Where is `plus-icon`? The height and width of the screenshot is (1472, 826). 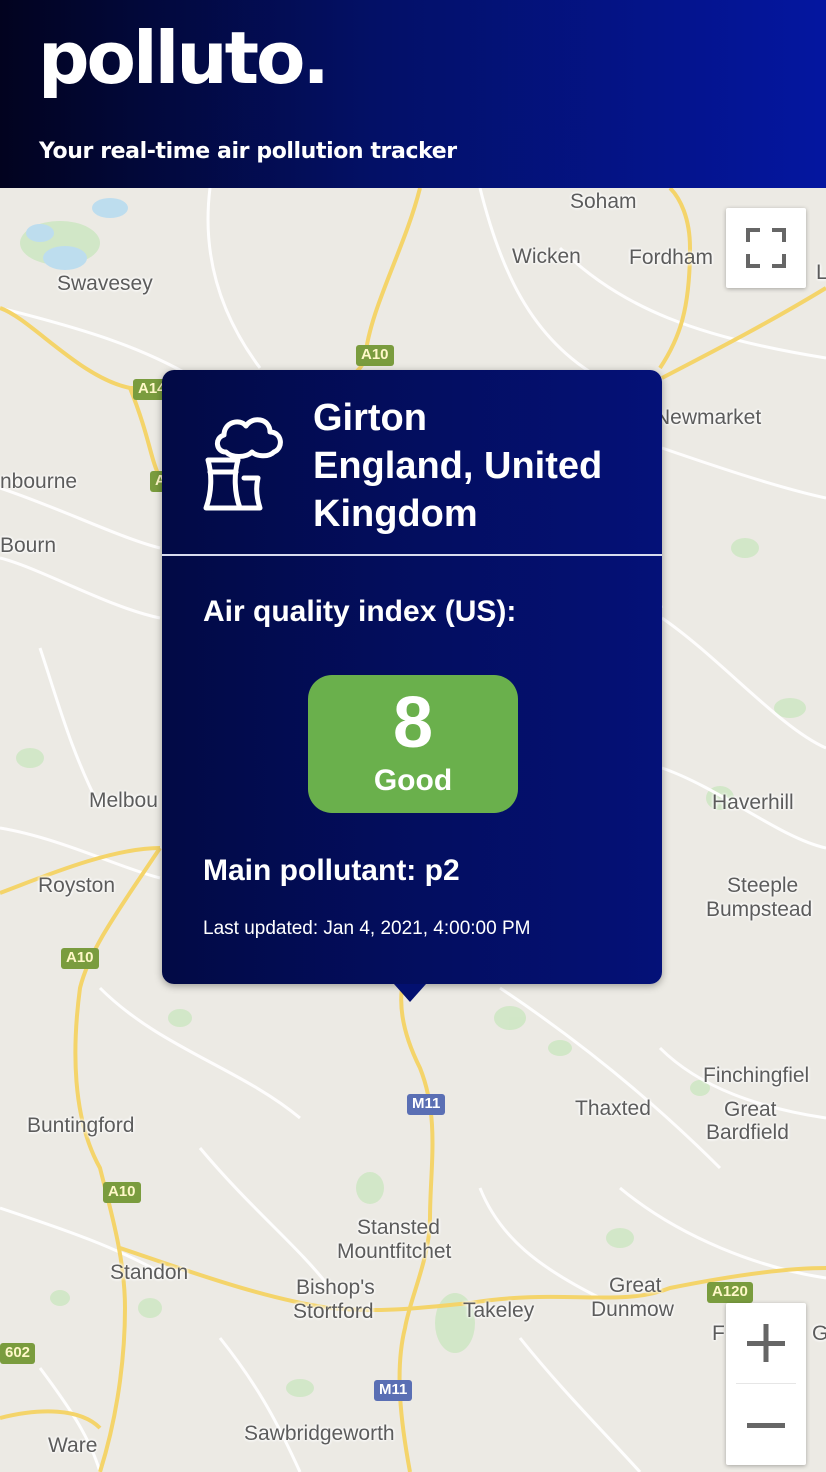
plus-icon is located at coordinates (766, 1343).